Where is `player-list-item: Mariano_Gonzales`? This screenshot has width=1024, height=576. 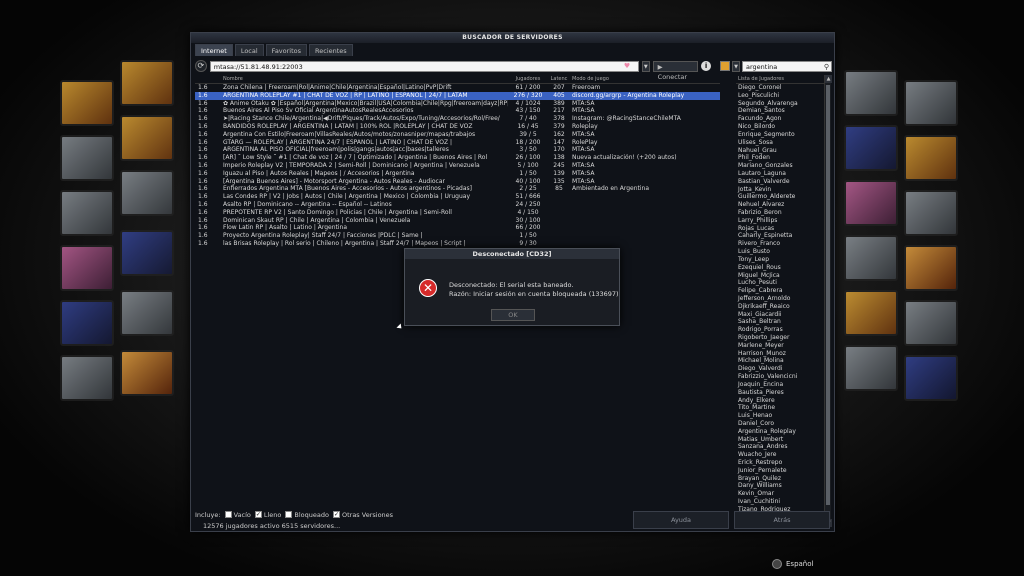 player-list-item: Mariano_Gonzales is located at coordinates (780, 166).